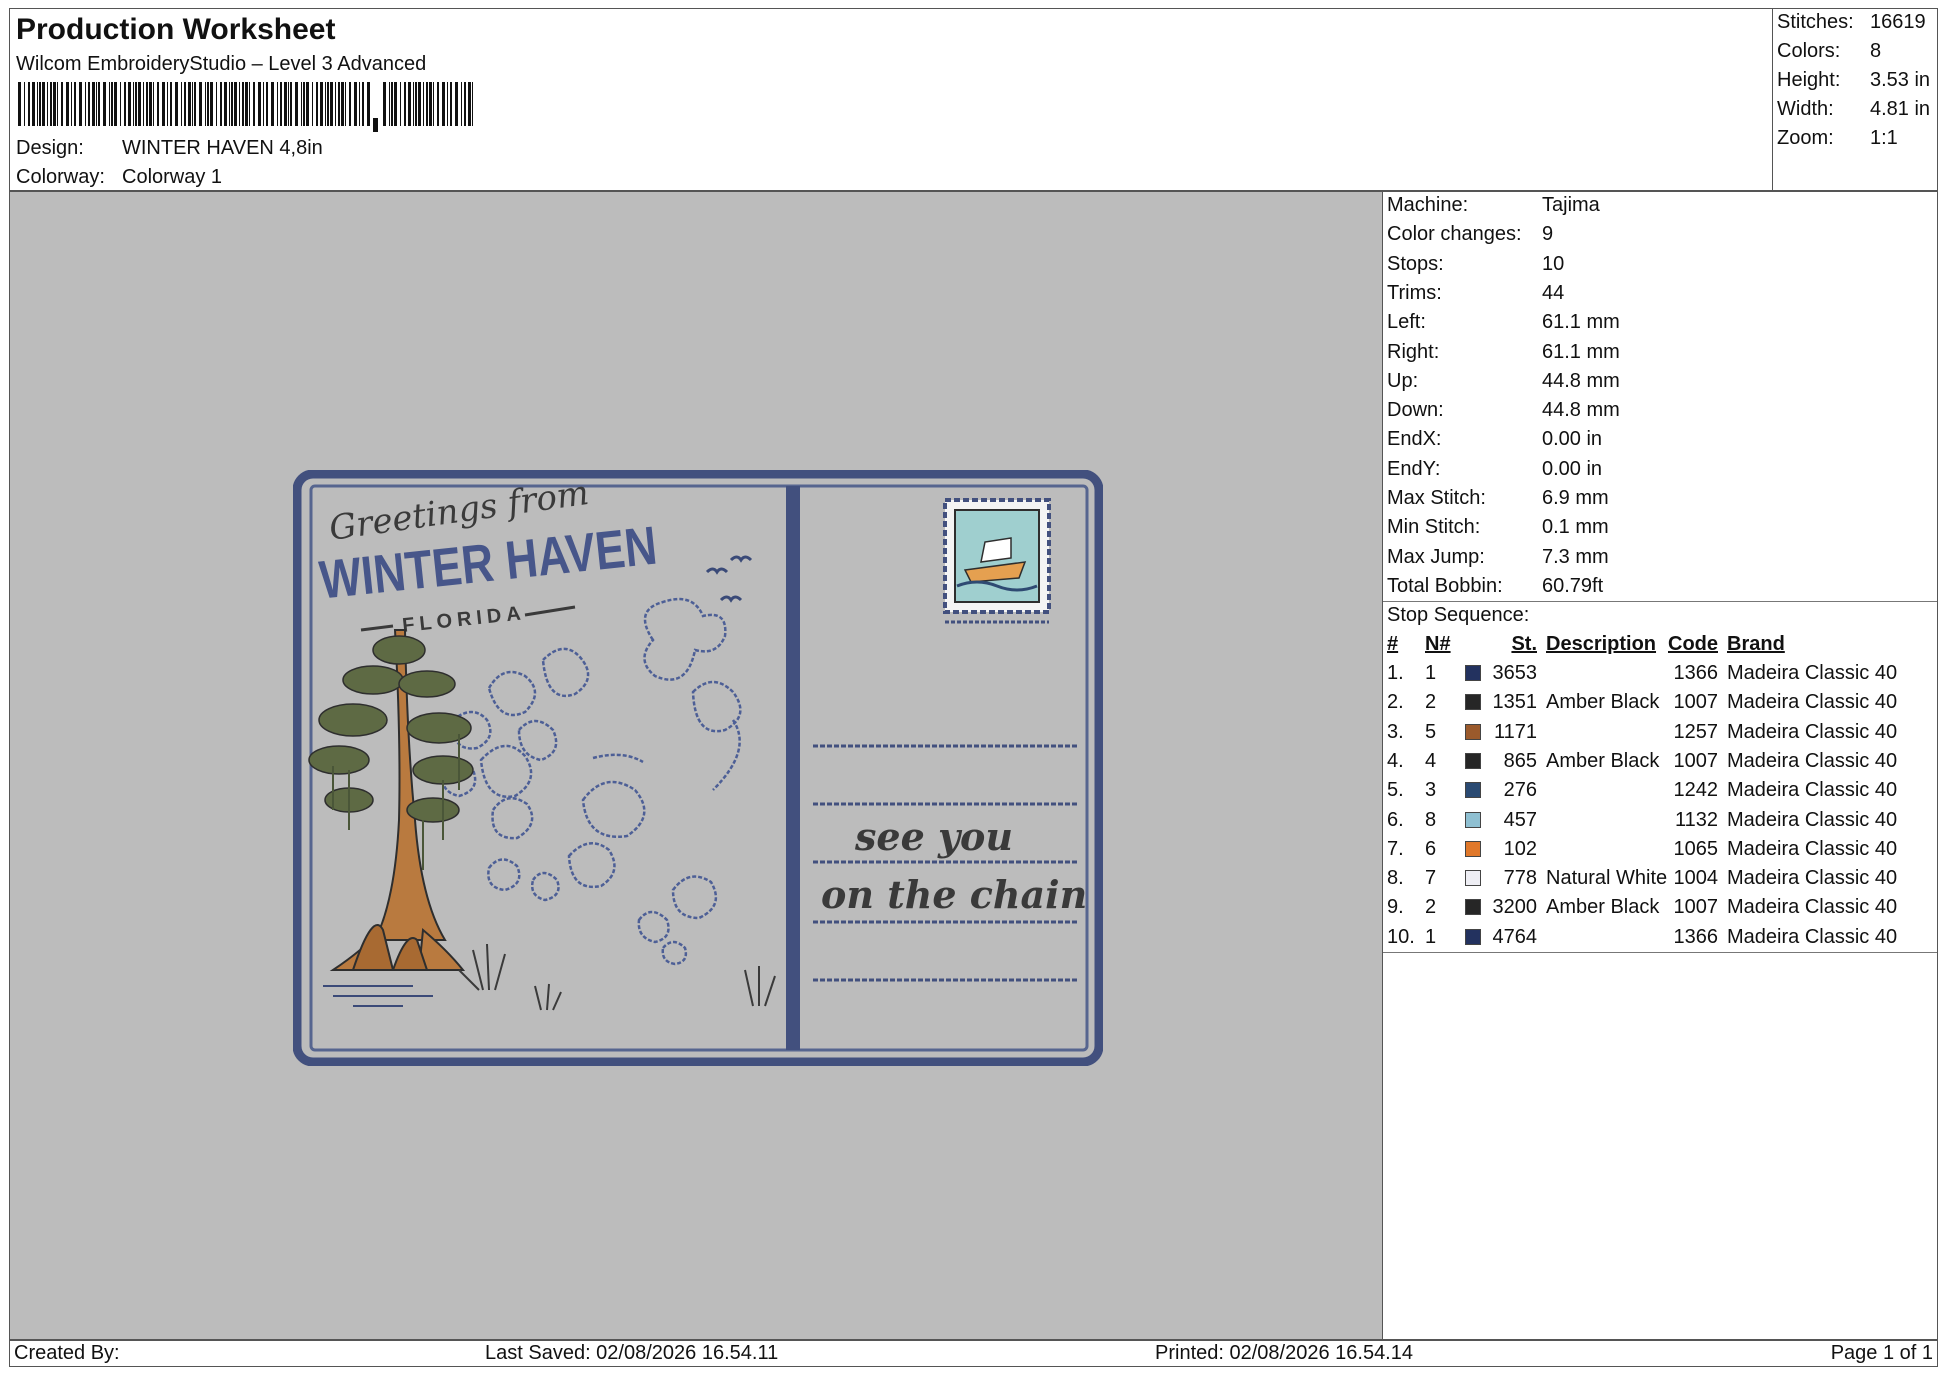  I want to click on row-stitches: 4764, so click(1515, 936).